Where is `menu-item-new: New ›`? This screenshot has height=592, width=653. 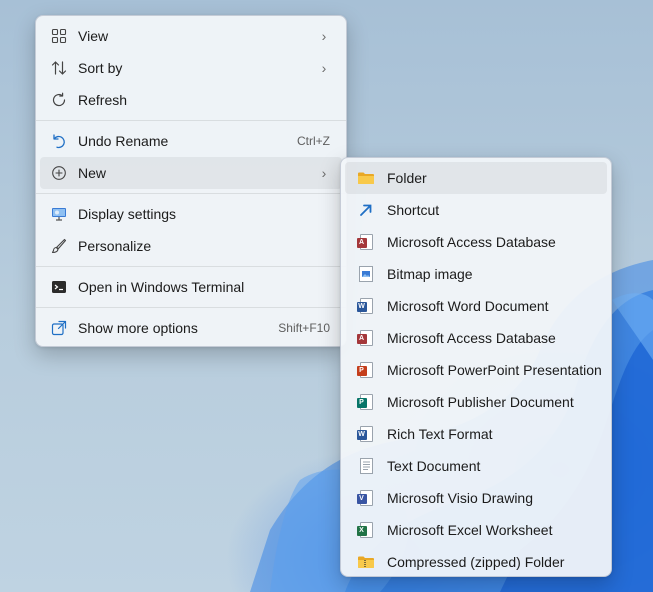
menu-item-new: New › is located at coordinates (191, 173).